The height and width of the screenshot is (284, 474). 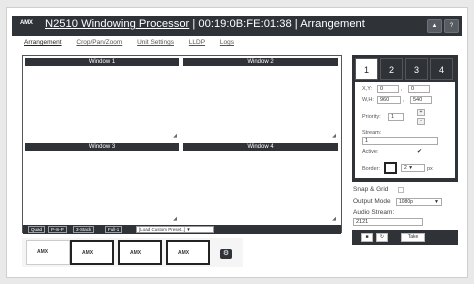 I want to click on source-thumbnail-4: AMX, so click(x=188, y=252).